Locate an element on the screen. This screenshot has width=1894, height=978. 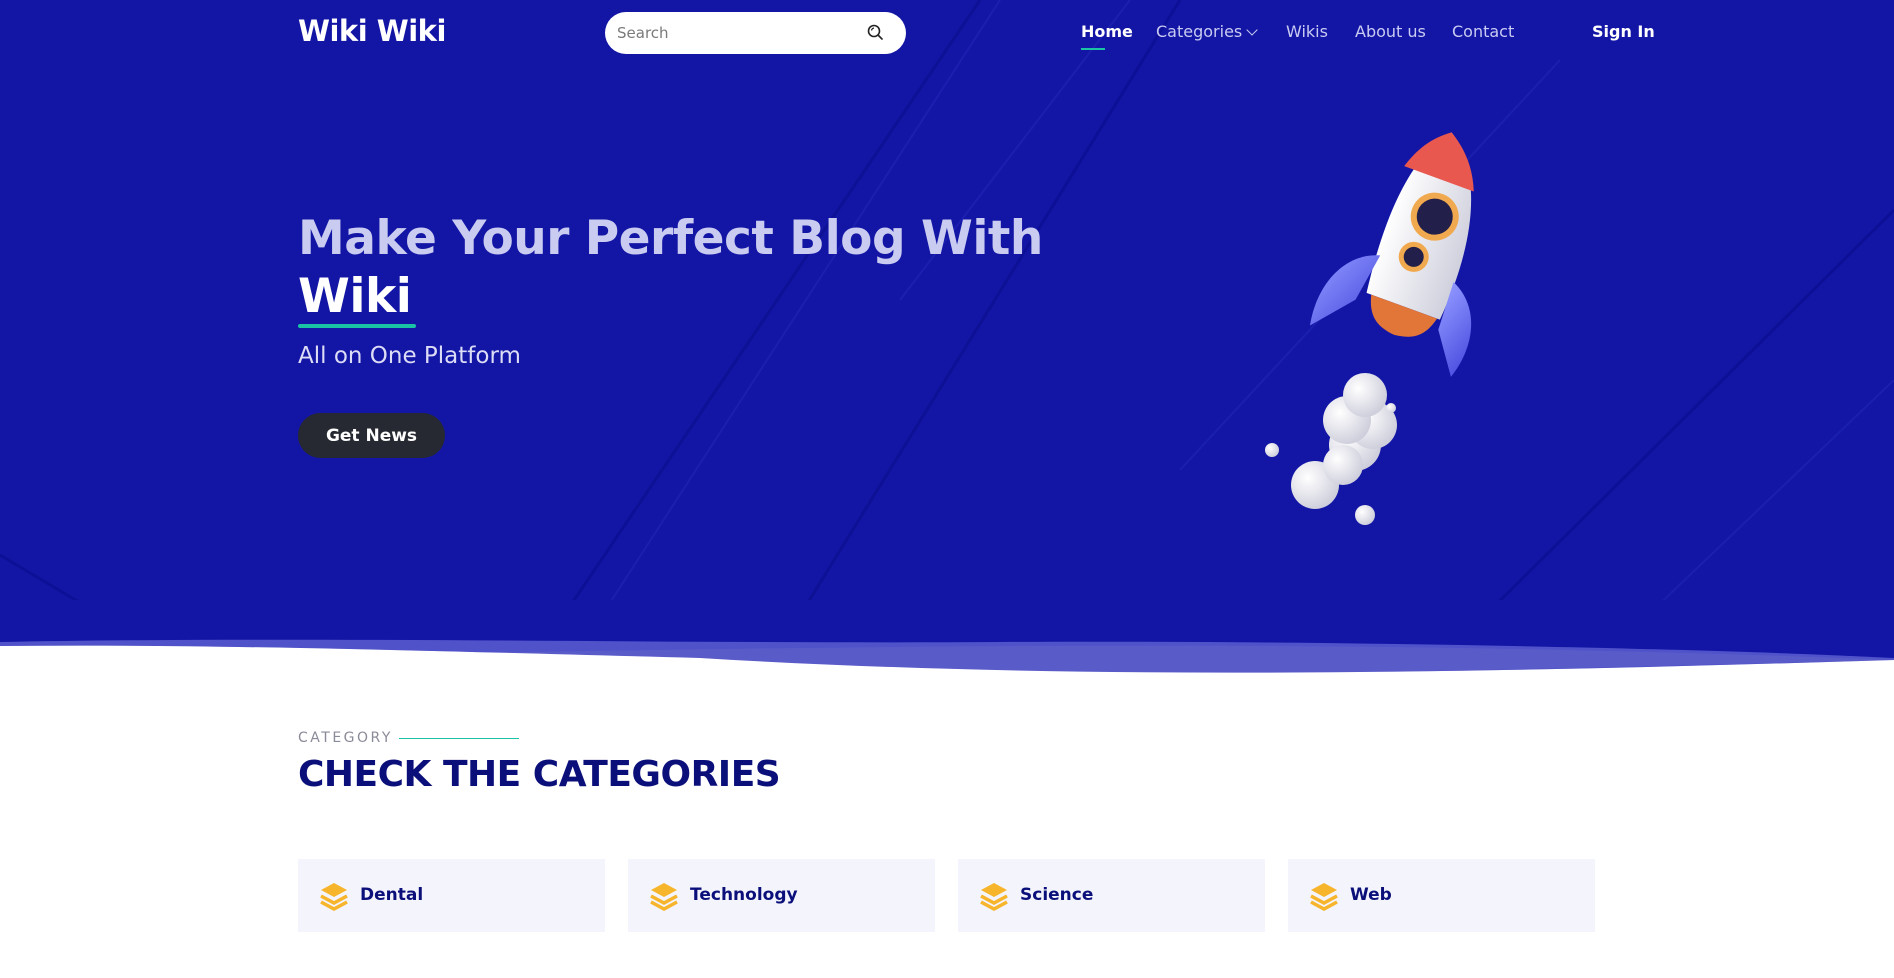
search-box is located at coordinates (755, 33).